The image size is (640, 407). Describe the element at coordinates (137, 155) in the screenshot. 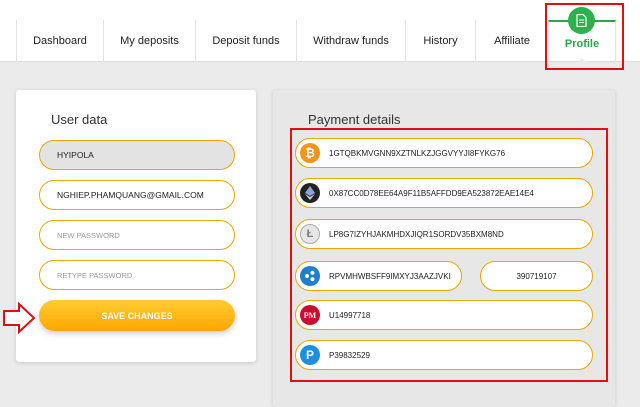

I see `username-field: HYIPOLA` at that location.